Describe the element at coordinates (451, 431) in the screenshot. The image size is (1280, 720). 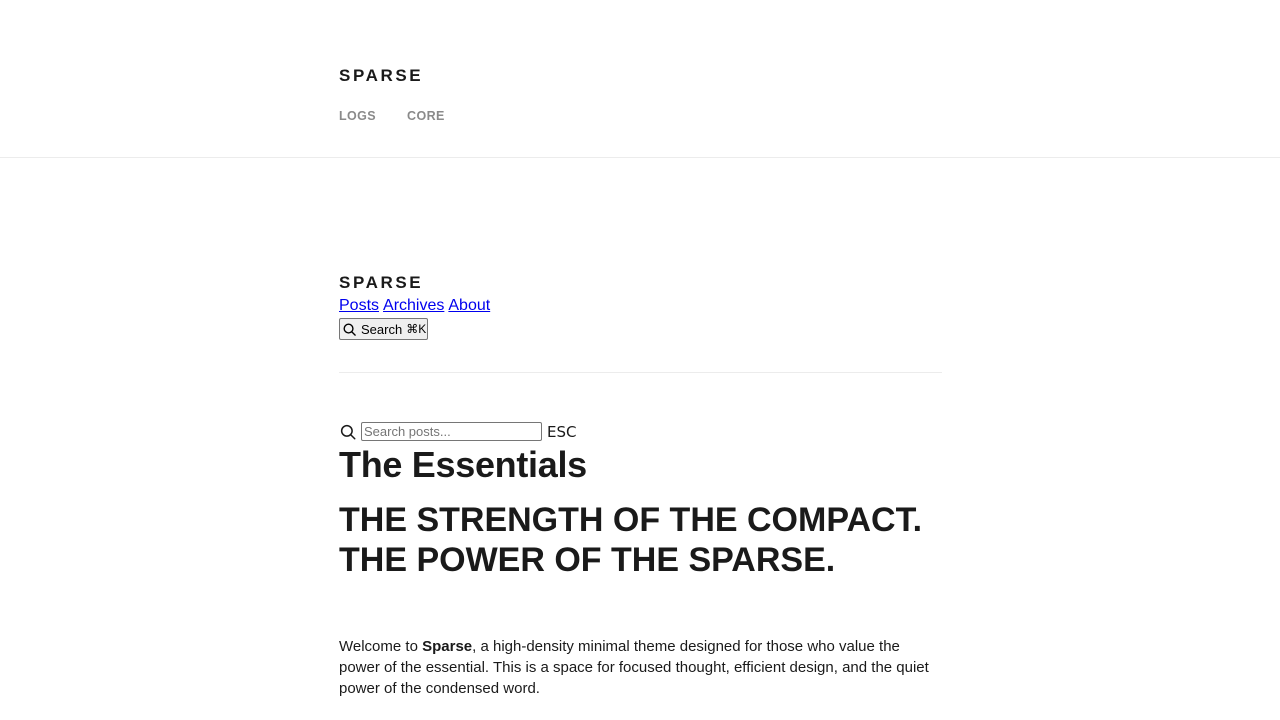
I see `search-input` at that location.